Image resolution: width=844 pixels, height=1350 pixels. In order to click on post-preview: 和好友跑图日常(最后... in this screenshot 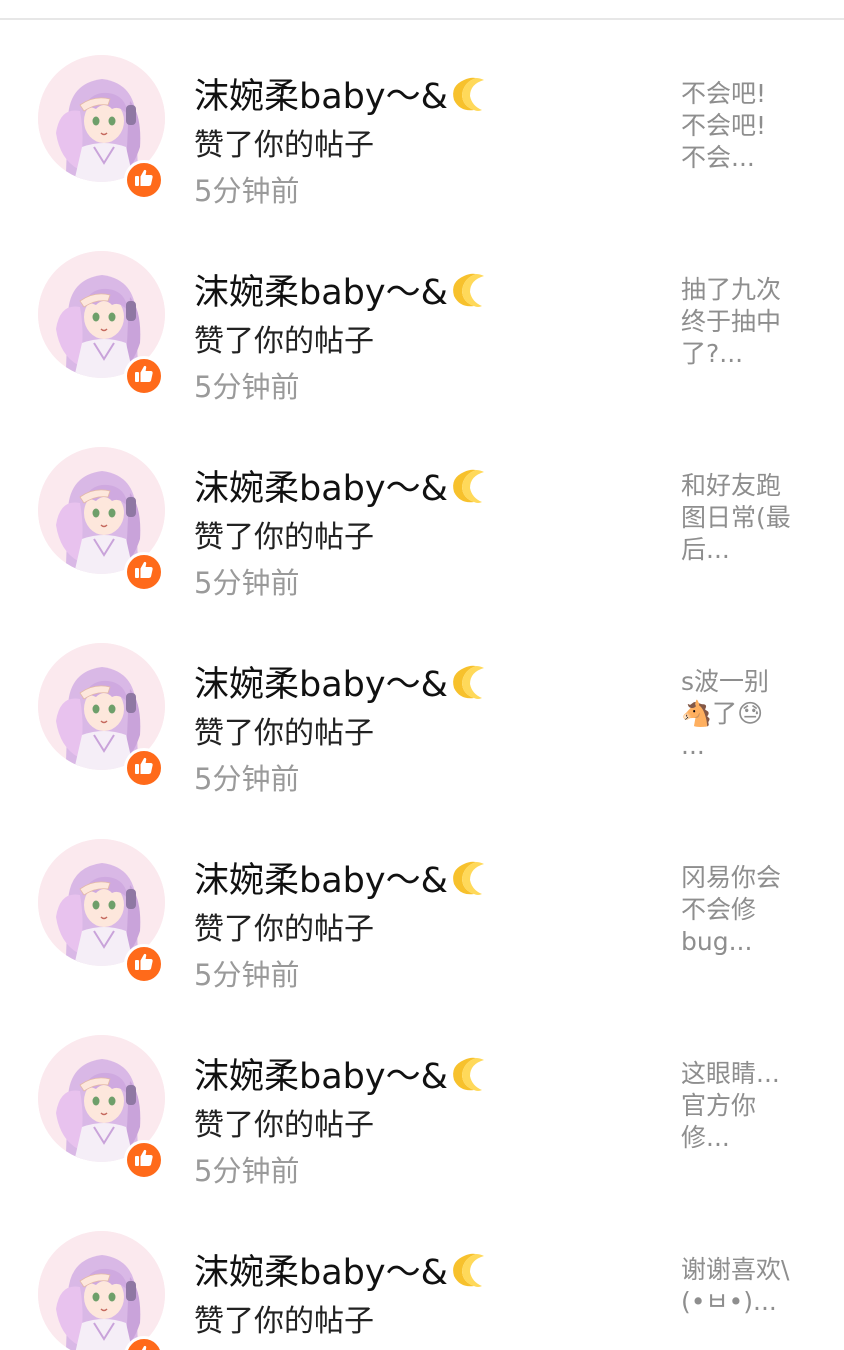, I will do `click(746, 518)`.